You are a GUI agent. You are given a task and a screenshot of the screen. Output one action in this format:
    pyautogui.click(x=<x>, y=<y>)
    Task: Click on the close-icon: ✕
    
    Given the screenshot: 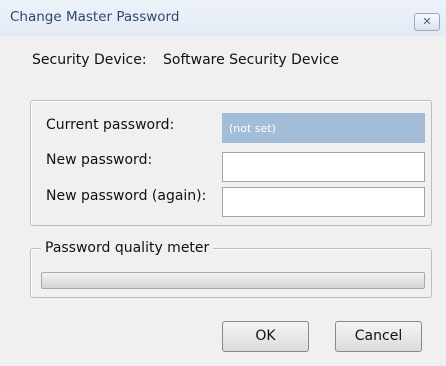 What is the action you would take?
    pyautogui.click(x=427, y=21)
    